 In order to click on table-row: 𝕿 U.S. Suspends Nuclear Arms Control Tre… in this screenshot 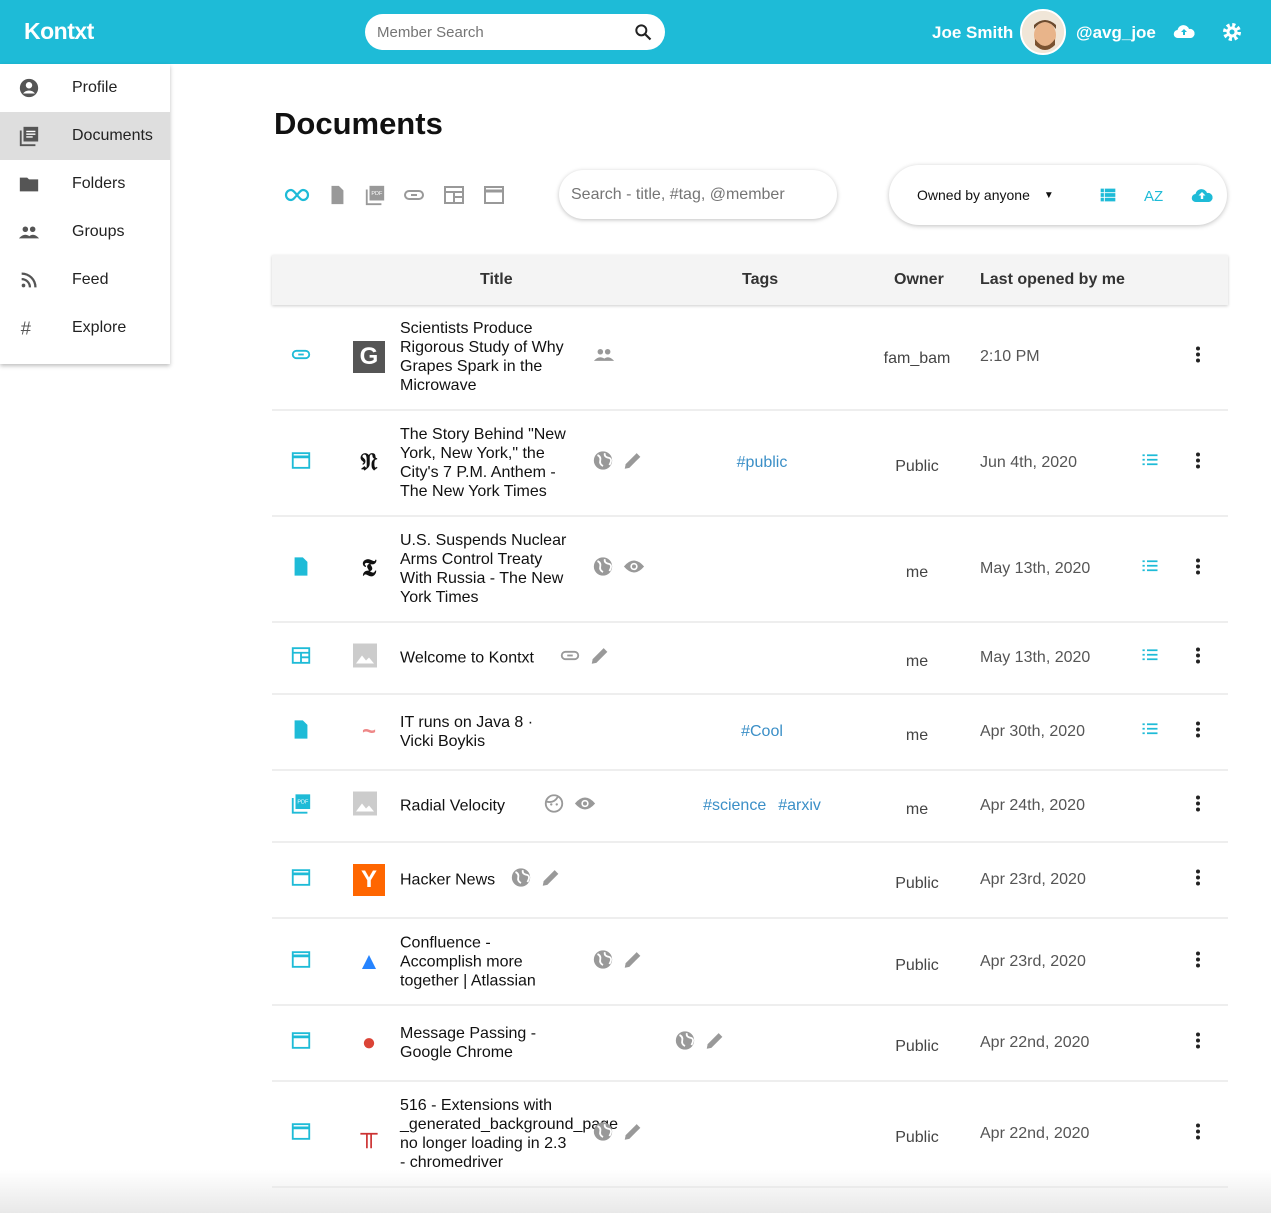, I will do `click(750, 570)`.